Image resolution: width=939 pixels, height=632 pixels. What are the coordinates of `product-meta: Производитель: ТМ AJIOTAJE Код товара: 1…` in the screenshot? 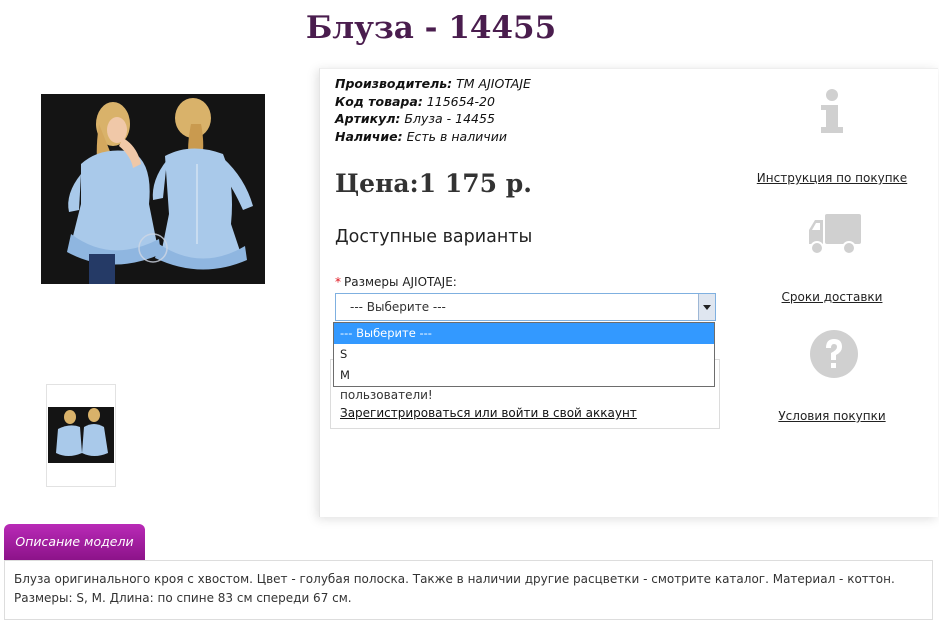 It's located at (433, 110).